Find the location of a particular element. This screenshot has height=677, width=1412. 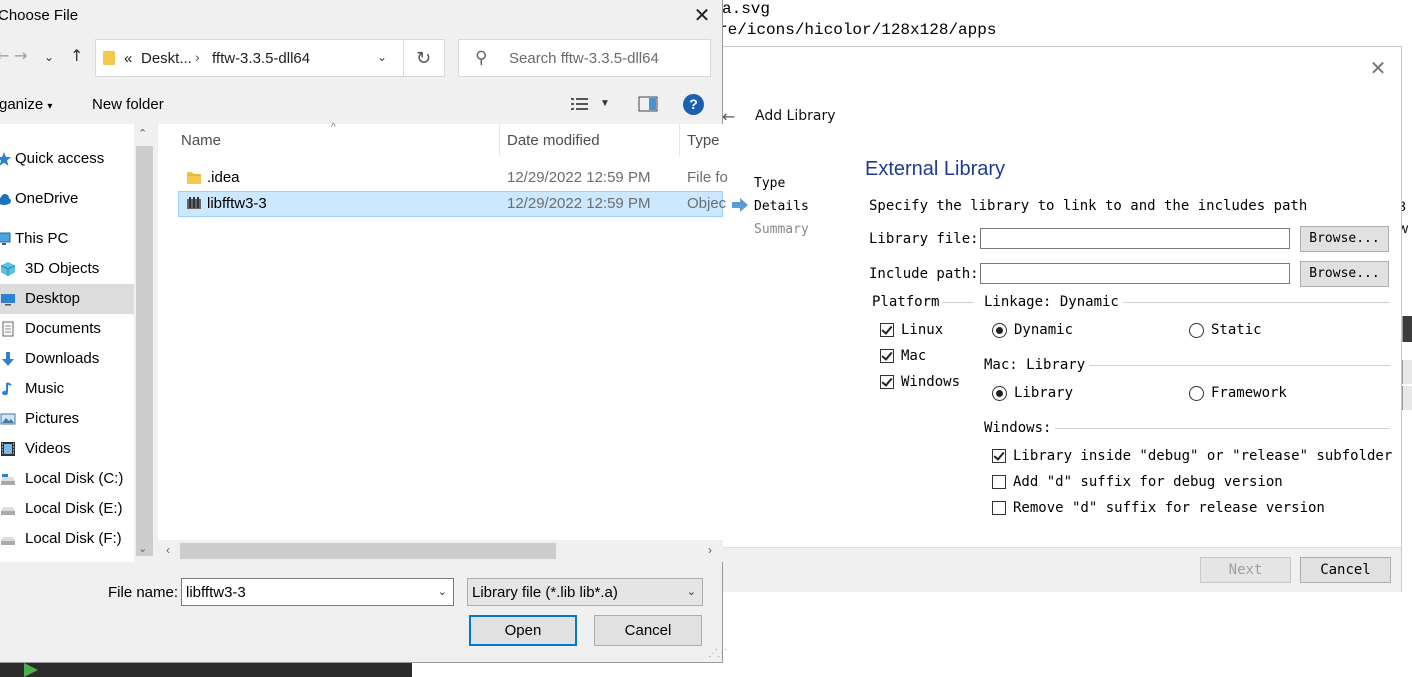

column-header-type: Type is located at coordinates (703, 140).